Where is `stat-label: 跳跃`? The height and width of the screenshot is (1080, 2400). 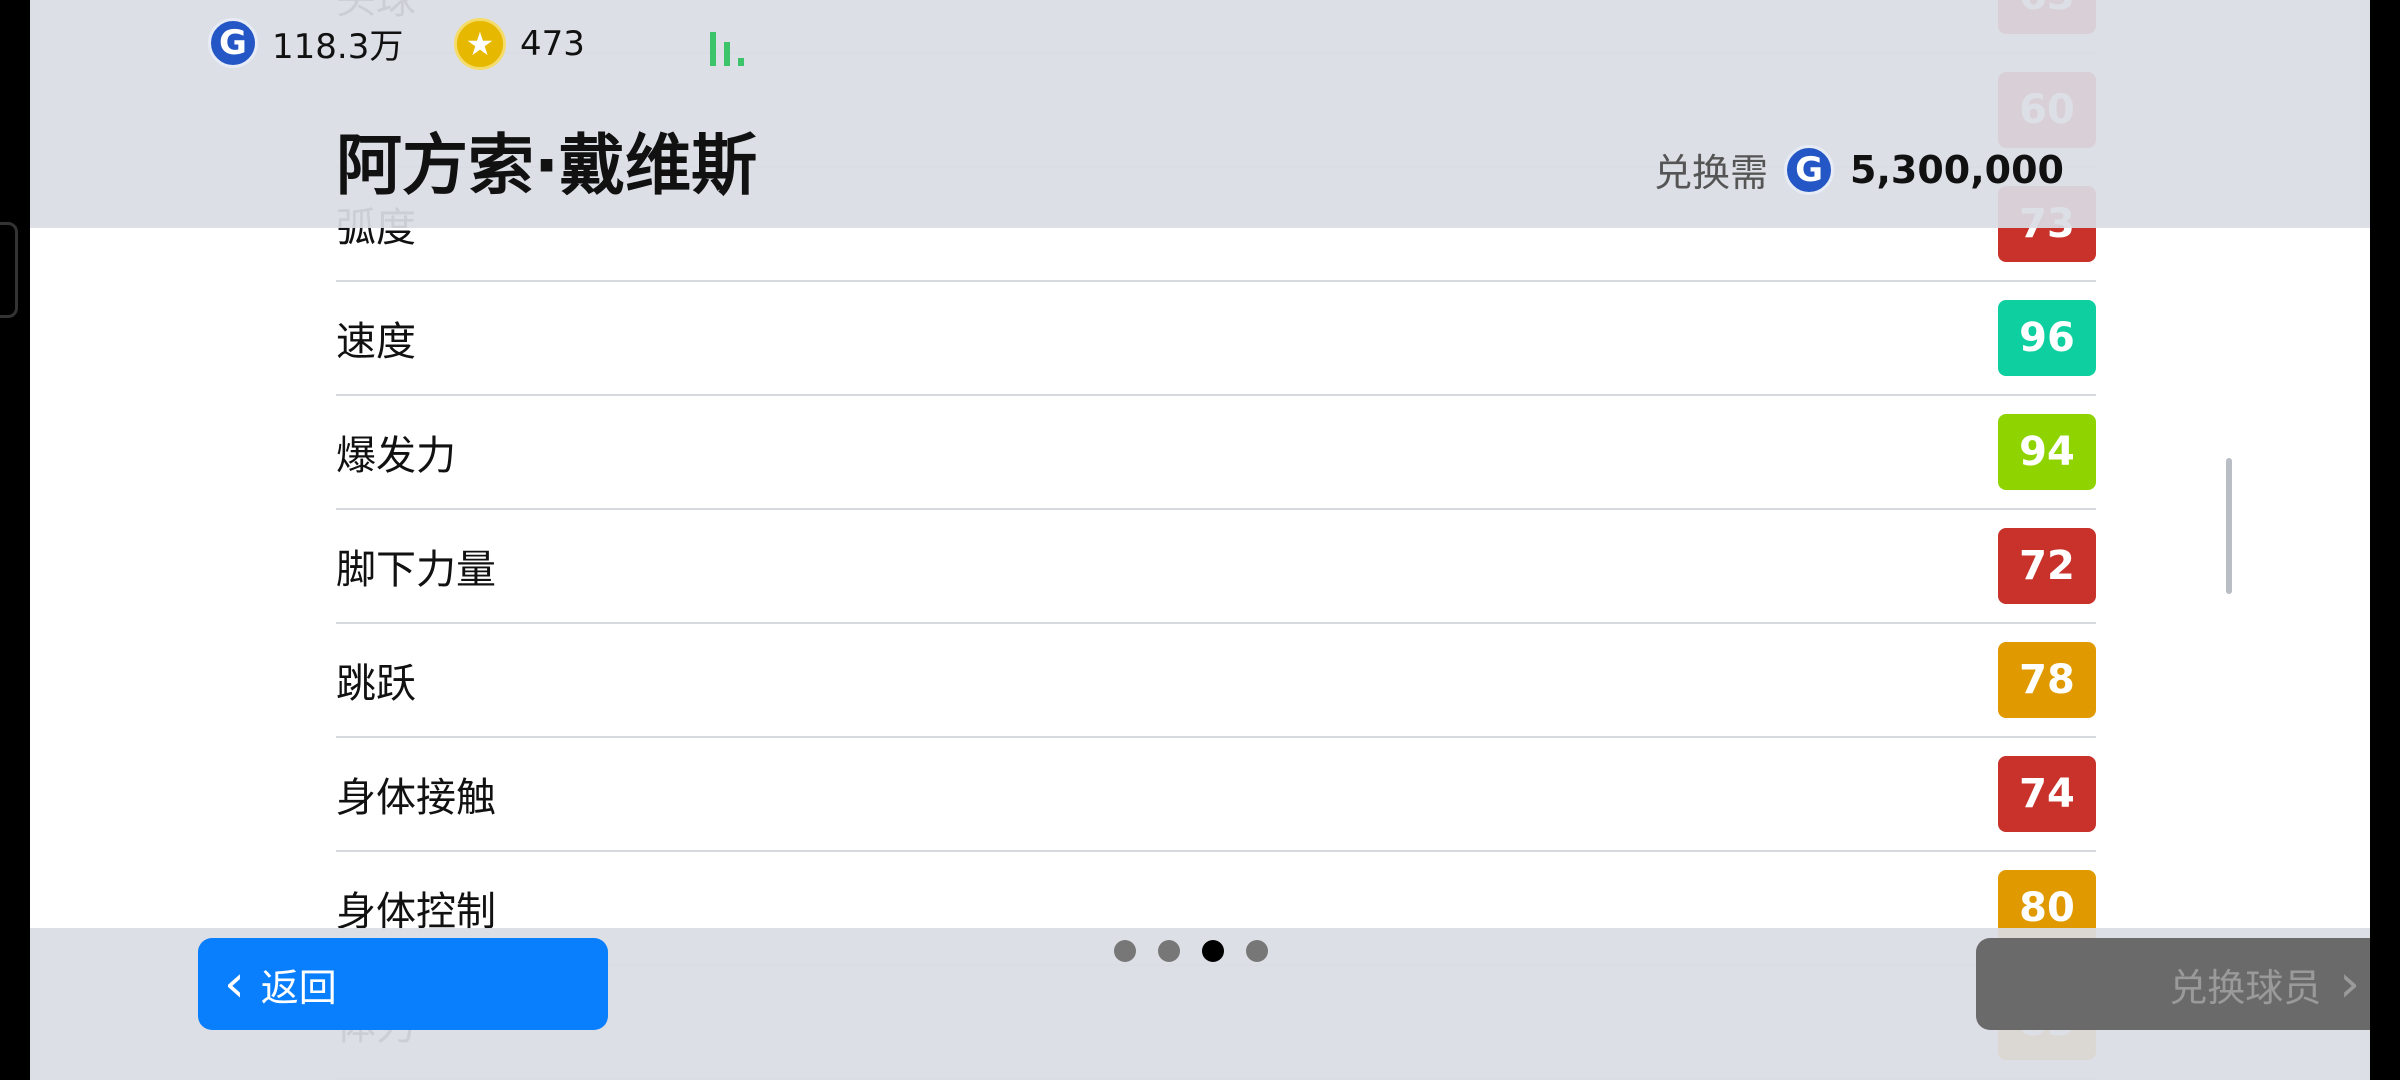
stat-label: 跳跃 is located at coordinates (376, 684).